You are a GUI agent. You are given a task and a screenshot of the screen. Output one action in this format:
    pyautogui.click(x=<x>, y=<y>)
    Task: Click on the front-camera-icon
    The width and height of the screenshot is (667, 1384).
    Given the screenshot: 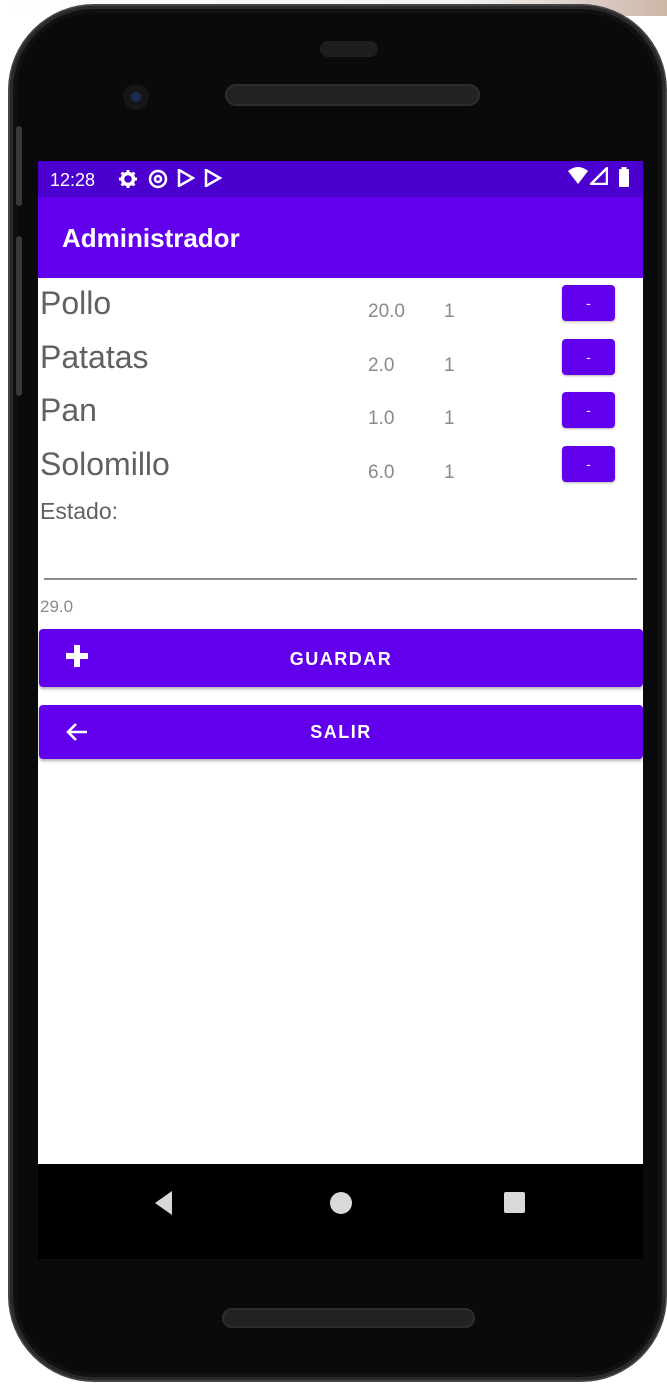 What is the action you would take?
    pyautogui.click(x=136, y=97)
    